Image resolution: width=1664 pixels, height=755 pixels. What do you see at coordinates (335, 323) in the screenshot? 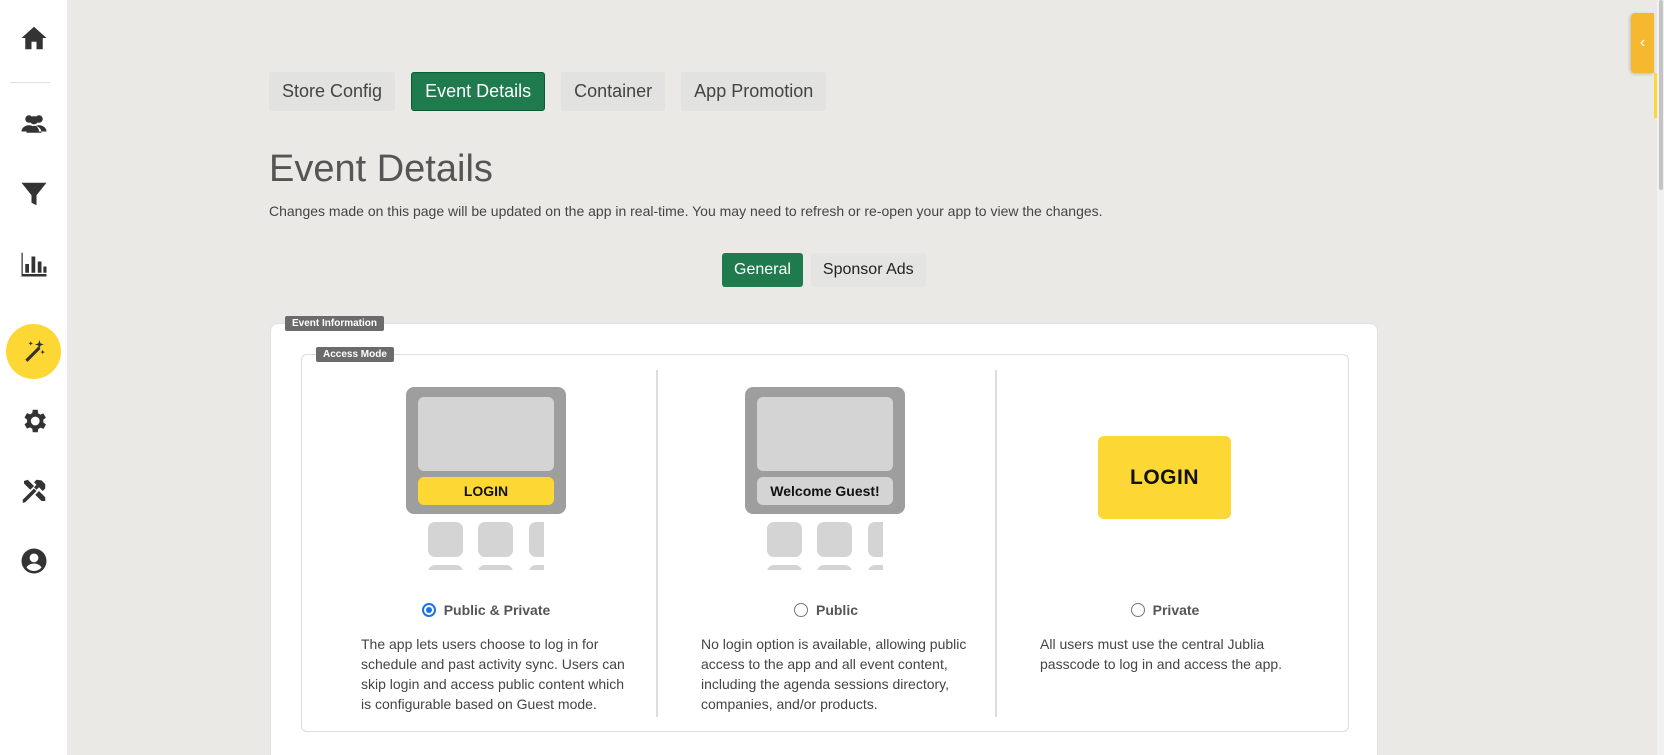
I see `event-information-legend: Event Information` at bounding box center [335, 323].